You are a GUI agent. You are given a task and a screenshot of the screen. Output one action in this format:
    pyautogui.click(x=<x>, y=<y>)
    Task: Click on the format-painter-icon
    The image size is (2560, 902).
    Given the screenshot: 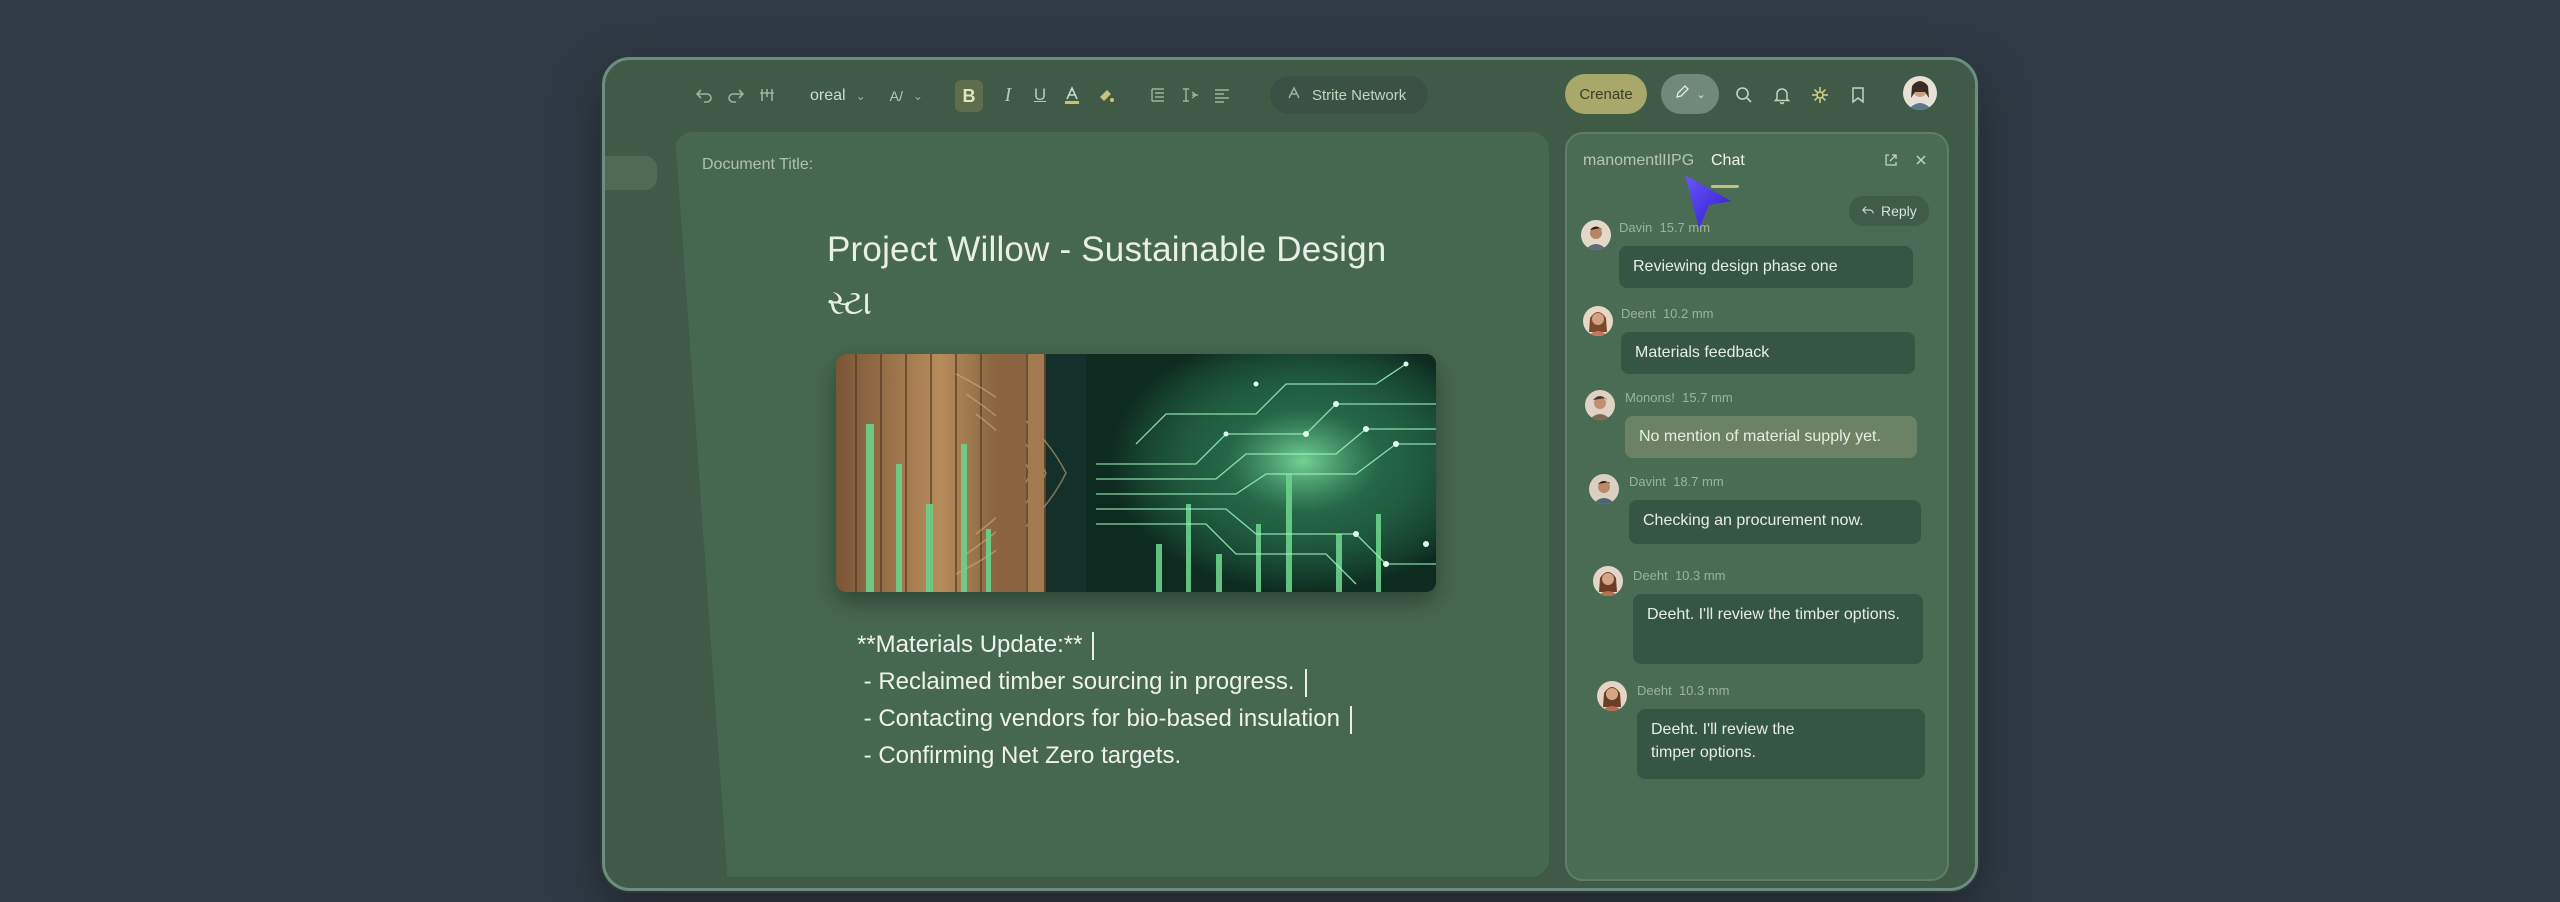 What is the action you would take?
    pyautogui.click(x=768, y=95)
    